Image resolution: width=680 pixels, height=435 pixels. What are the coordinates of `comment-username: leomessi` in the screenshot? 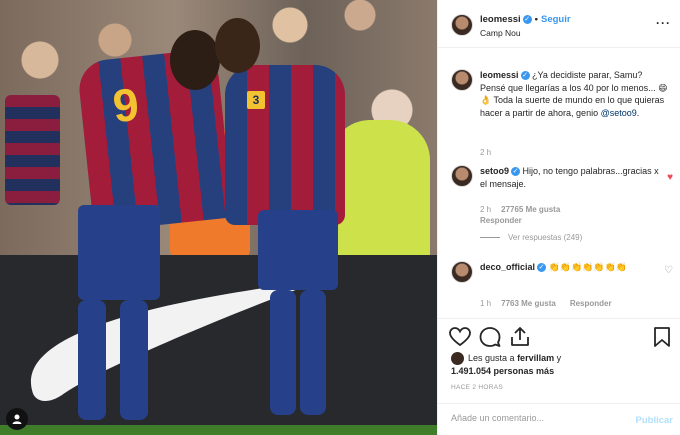 It's located at (499, 75).